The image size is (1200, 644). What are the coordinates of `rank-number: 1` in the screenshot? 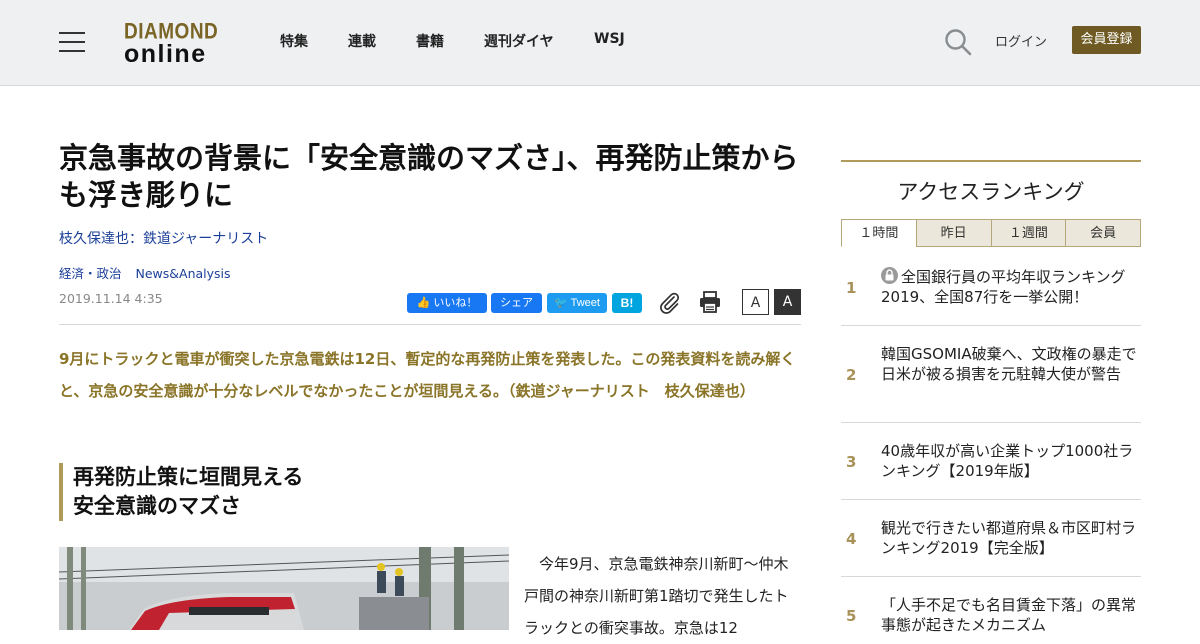 It's located at (851, 288).